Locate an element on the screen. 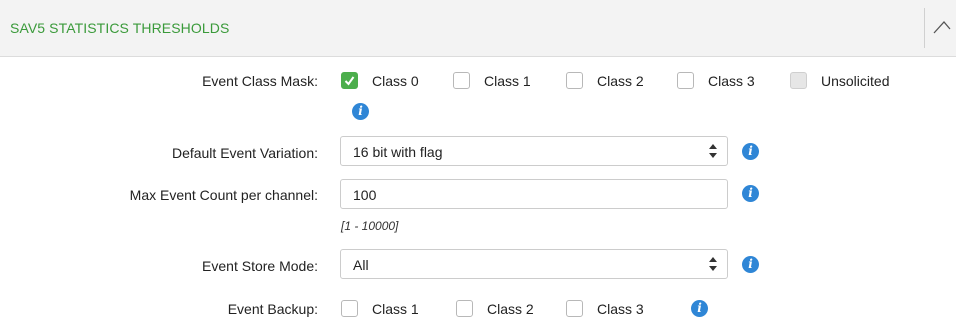 The image size is (956, 324). checkbox-class-1-label: Class 1 is located at coordinates (507, 81).